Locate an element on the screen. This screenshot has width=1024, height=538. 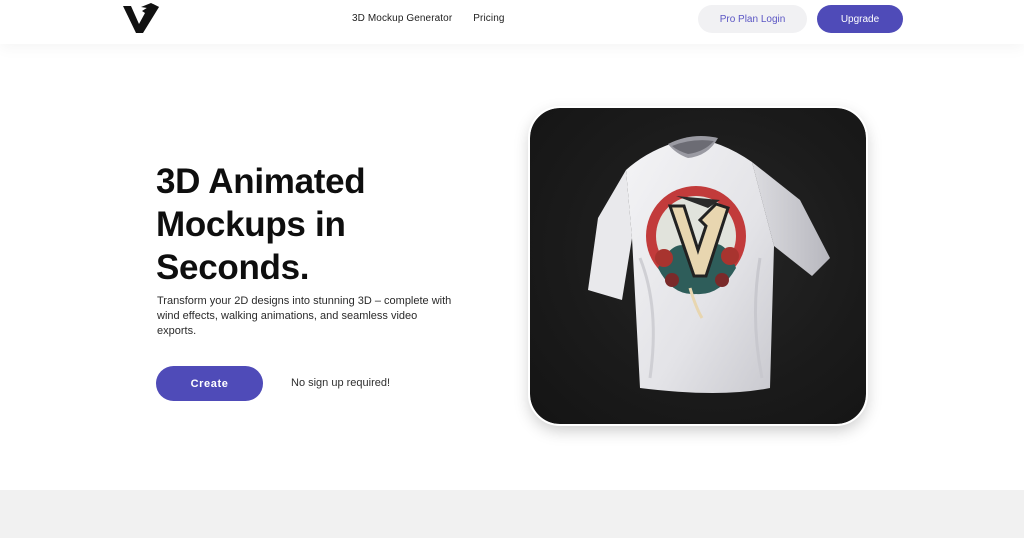
hero-title-line-3: Seconds. is located at coordinates (233, 267).